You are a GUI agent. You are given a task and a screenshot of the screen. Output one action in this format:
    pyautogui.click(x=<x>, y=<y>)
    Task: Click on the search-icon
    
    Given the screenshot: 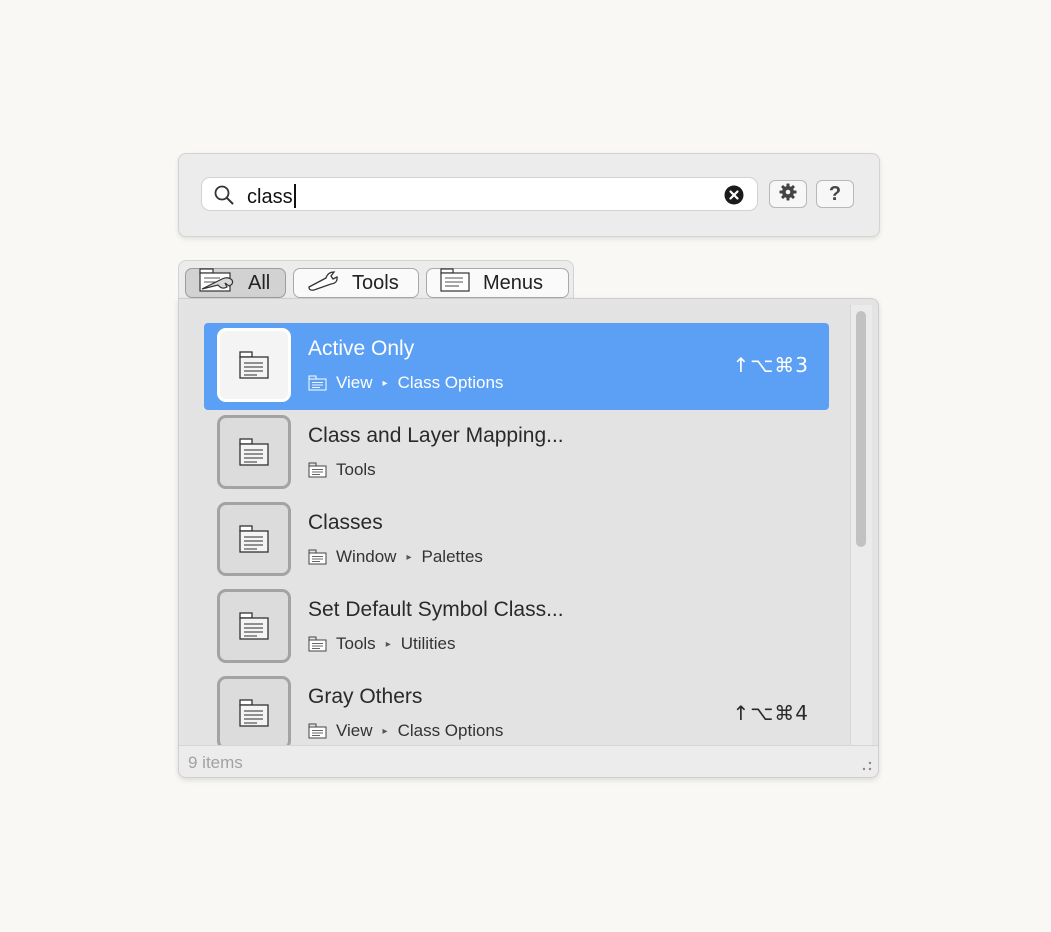 What is the action you would take?
    pyautogui.click(x=224, y=197)
    